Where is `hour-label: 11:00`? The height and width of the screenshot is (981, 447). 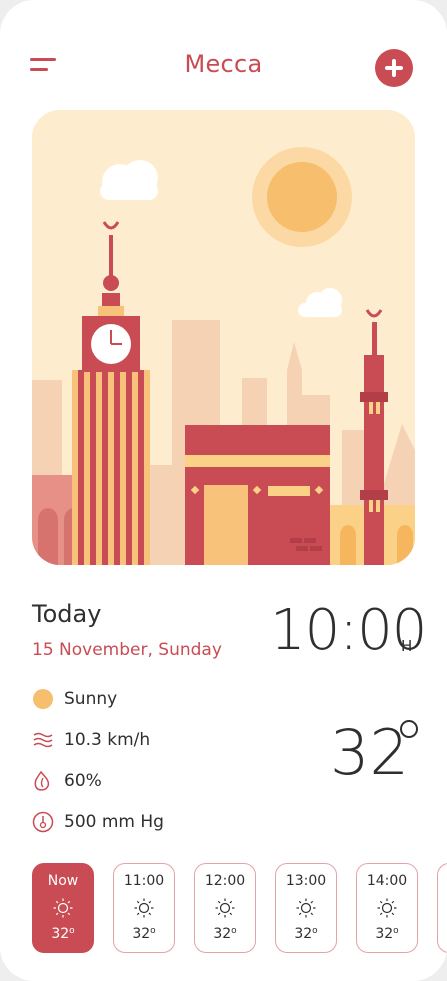
hour-label: 11:00 is located at coordinates (144, 881).